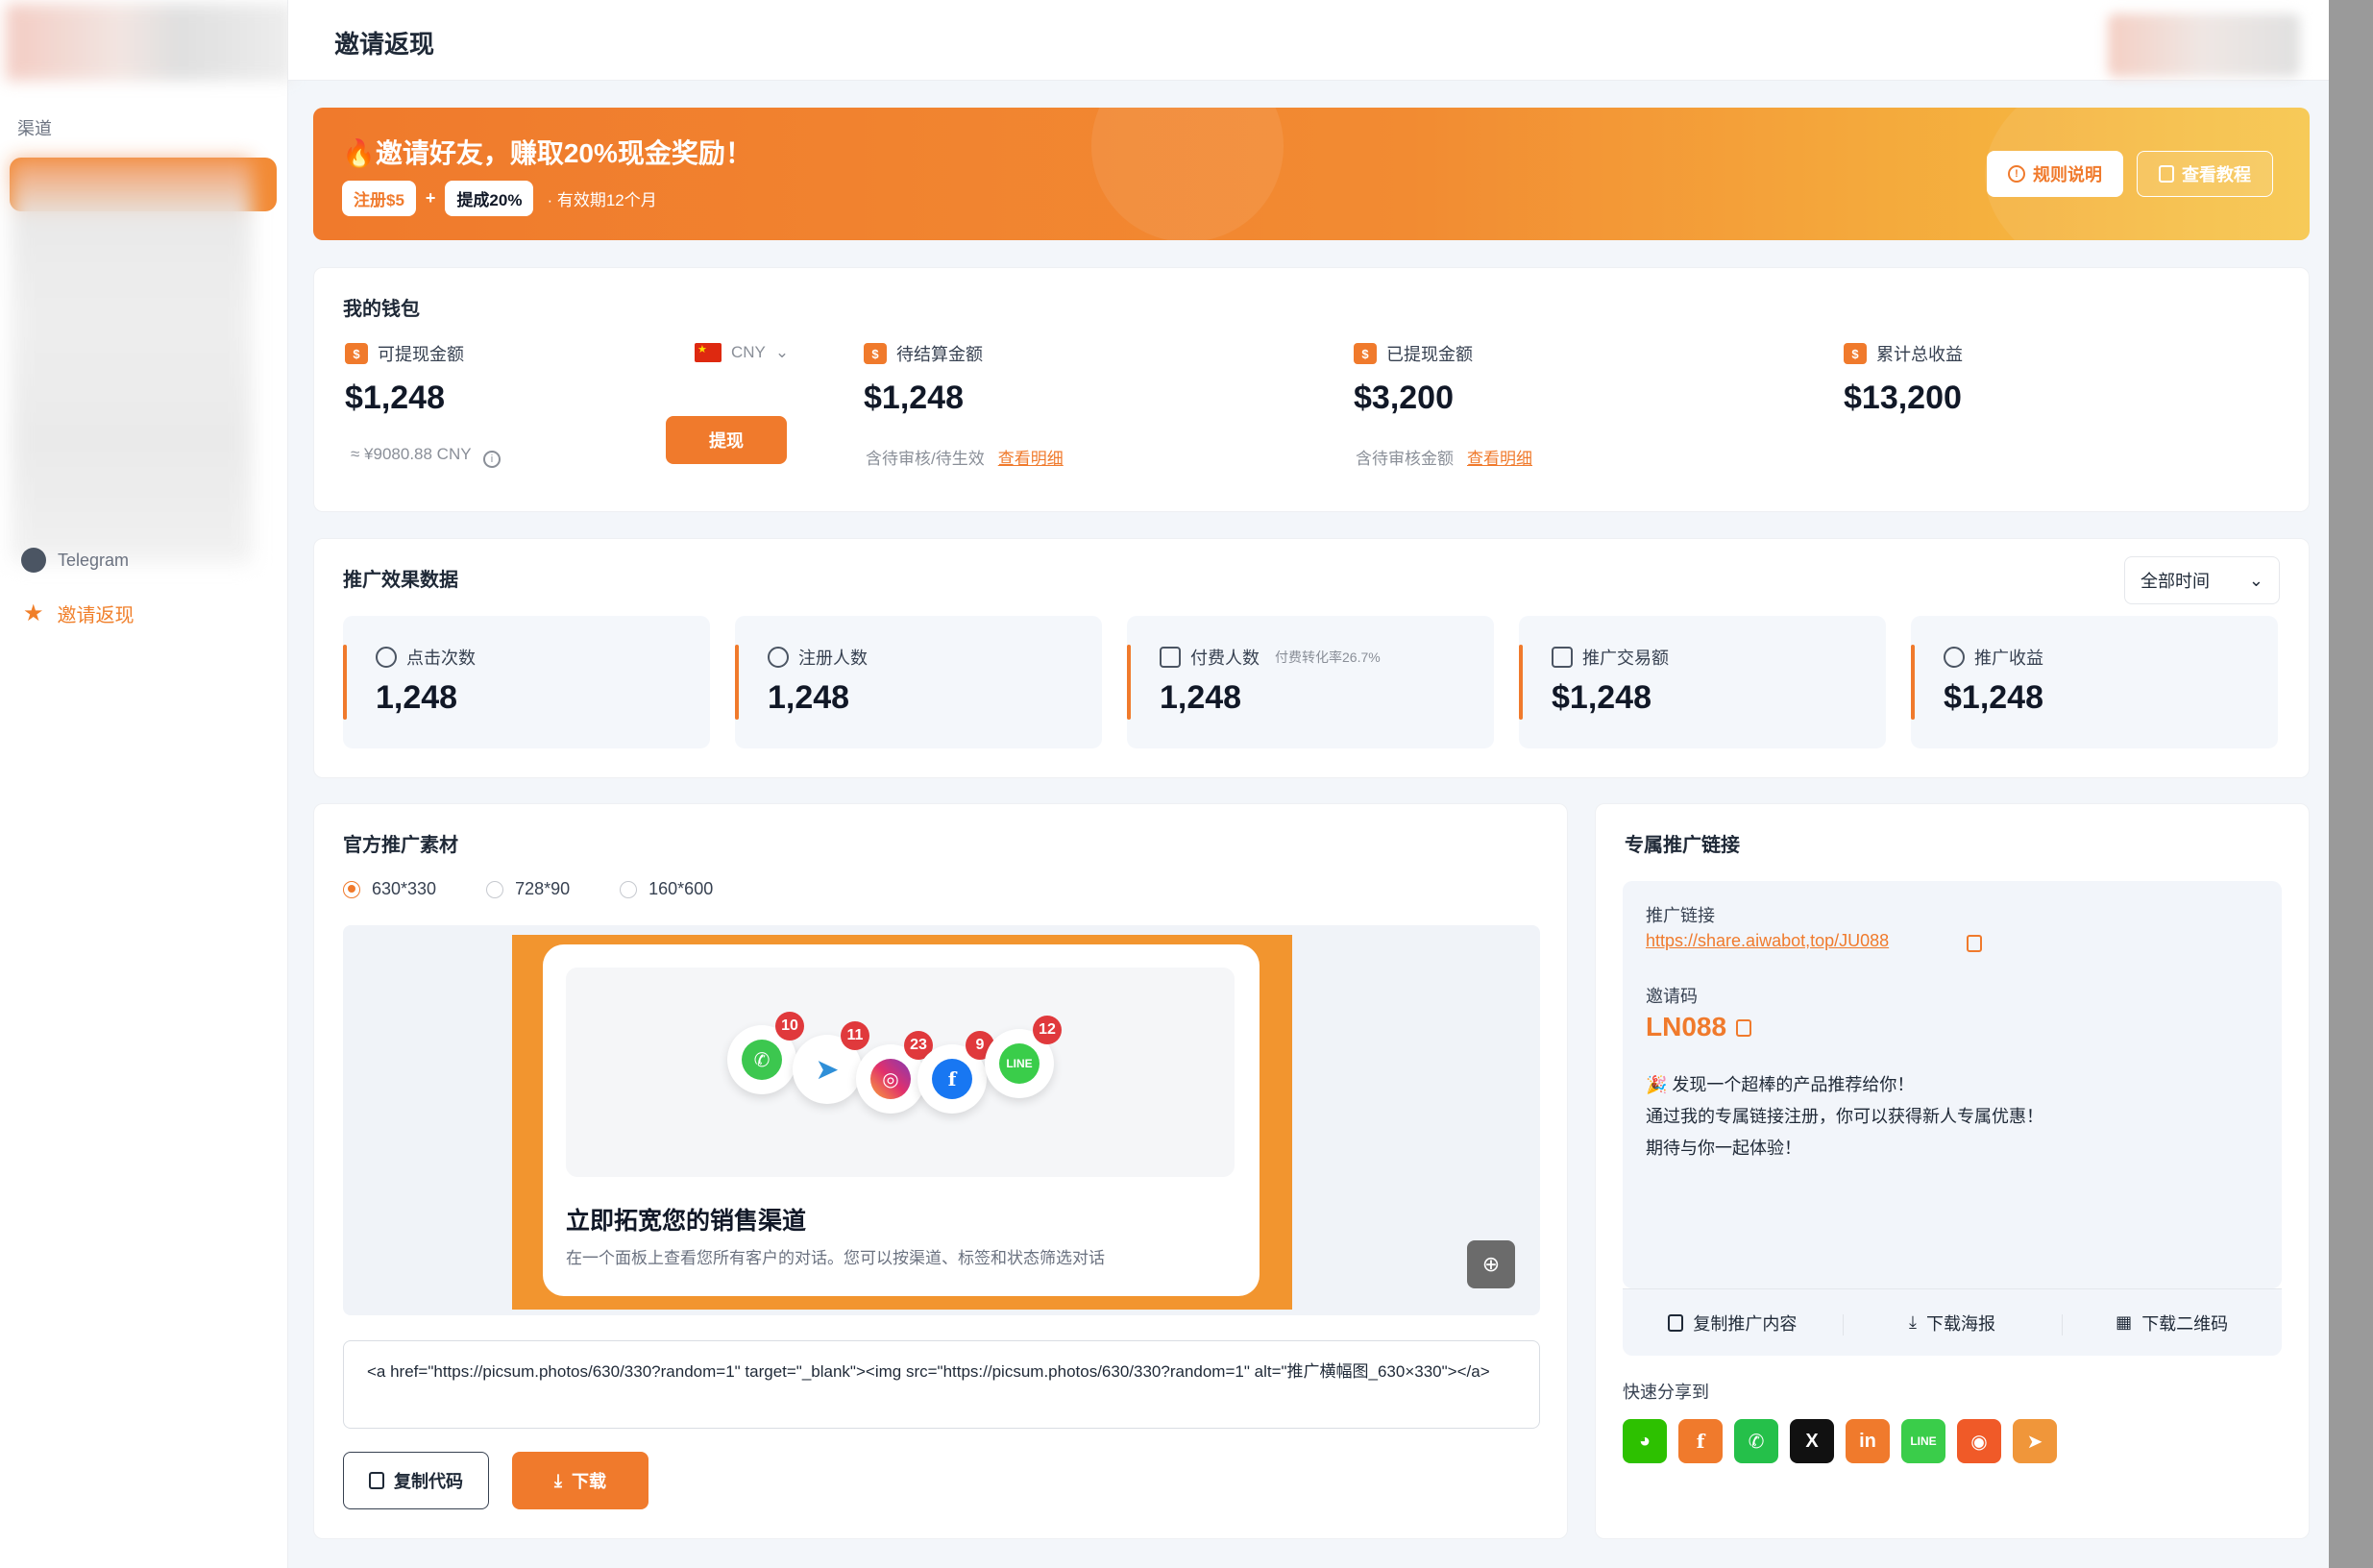 The image size is (2373, 1568). I want to click on stat-transaction-volume: 推广交易额 $1,248, so click(1703, 682).